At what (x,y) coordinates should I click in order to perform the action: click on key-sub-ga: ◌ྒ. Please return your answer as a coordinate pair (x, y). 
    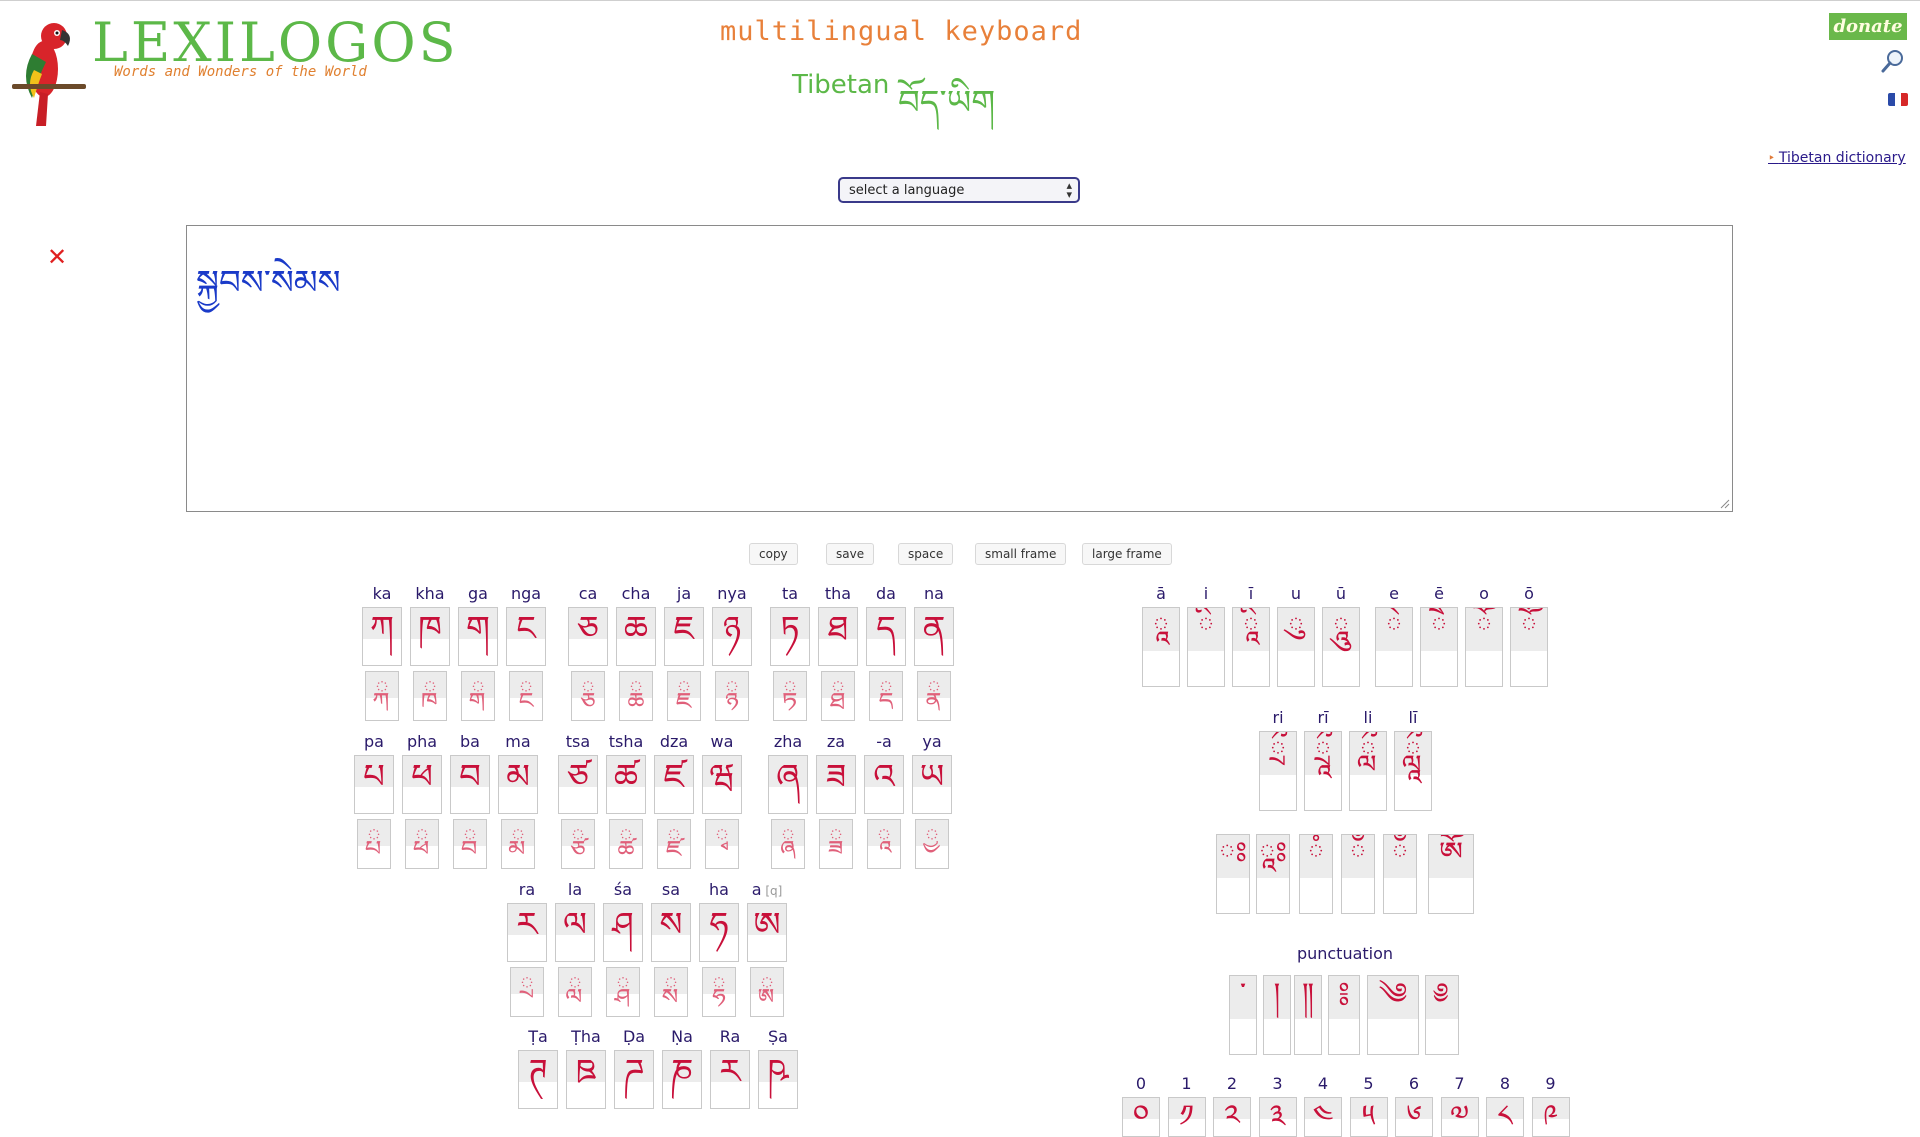
    Looking at the image, I should click on (478, 696).